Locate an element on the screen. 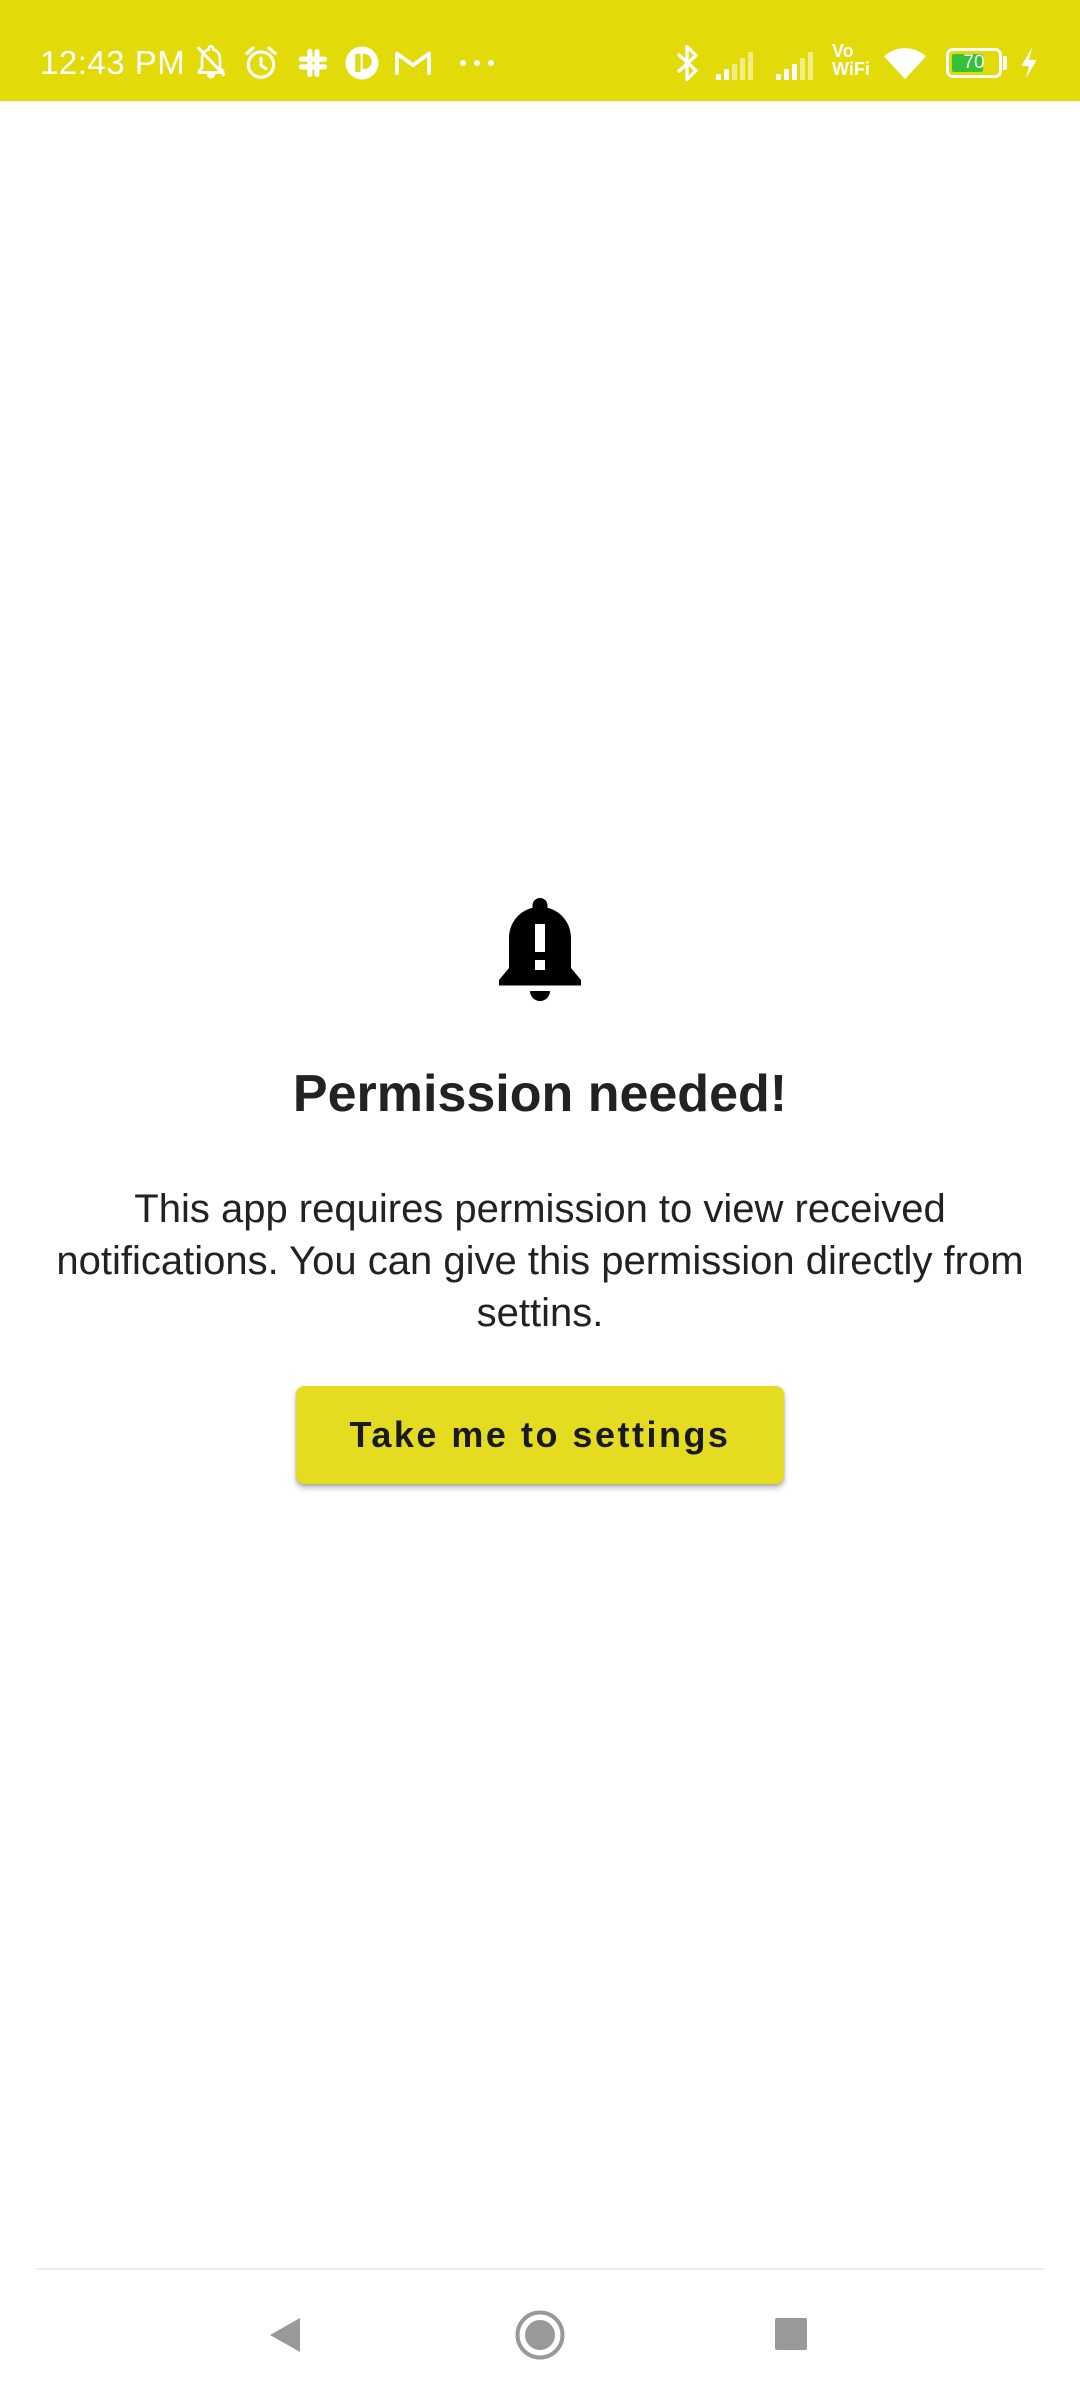  battery-icon: 70 is located at coordinates (974, 63).